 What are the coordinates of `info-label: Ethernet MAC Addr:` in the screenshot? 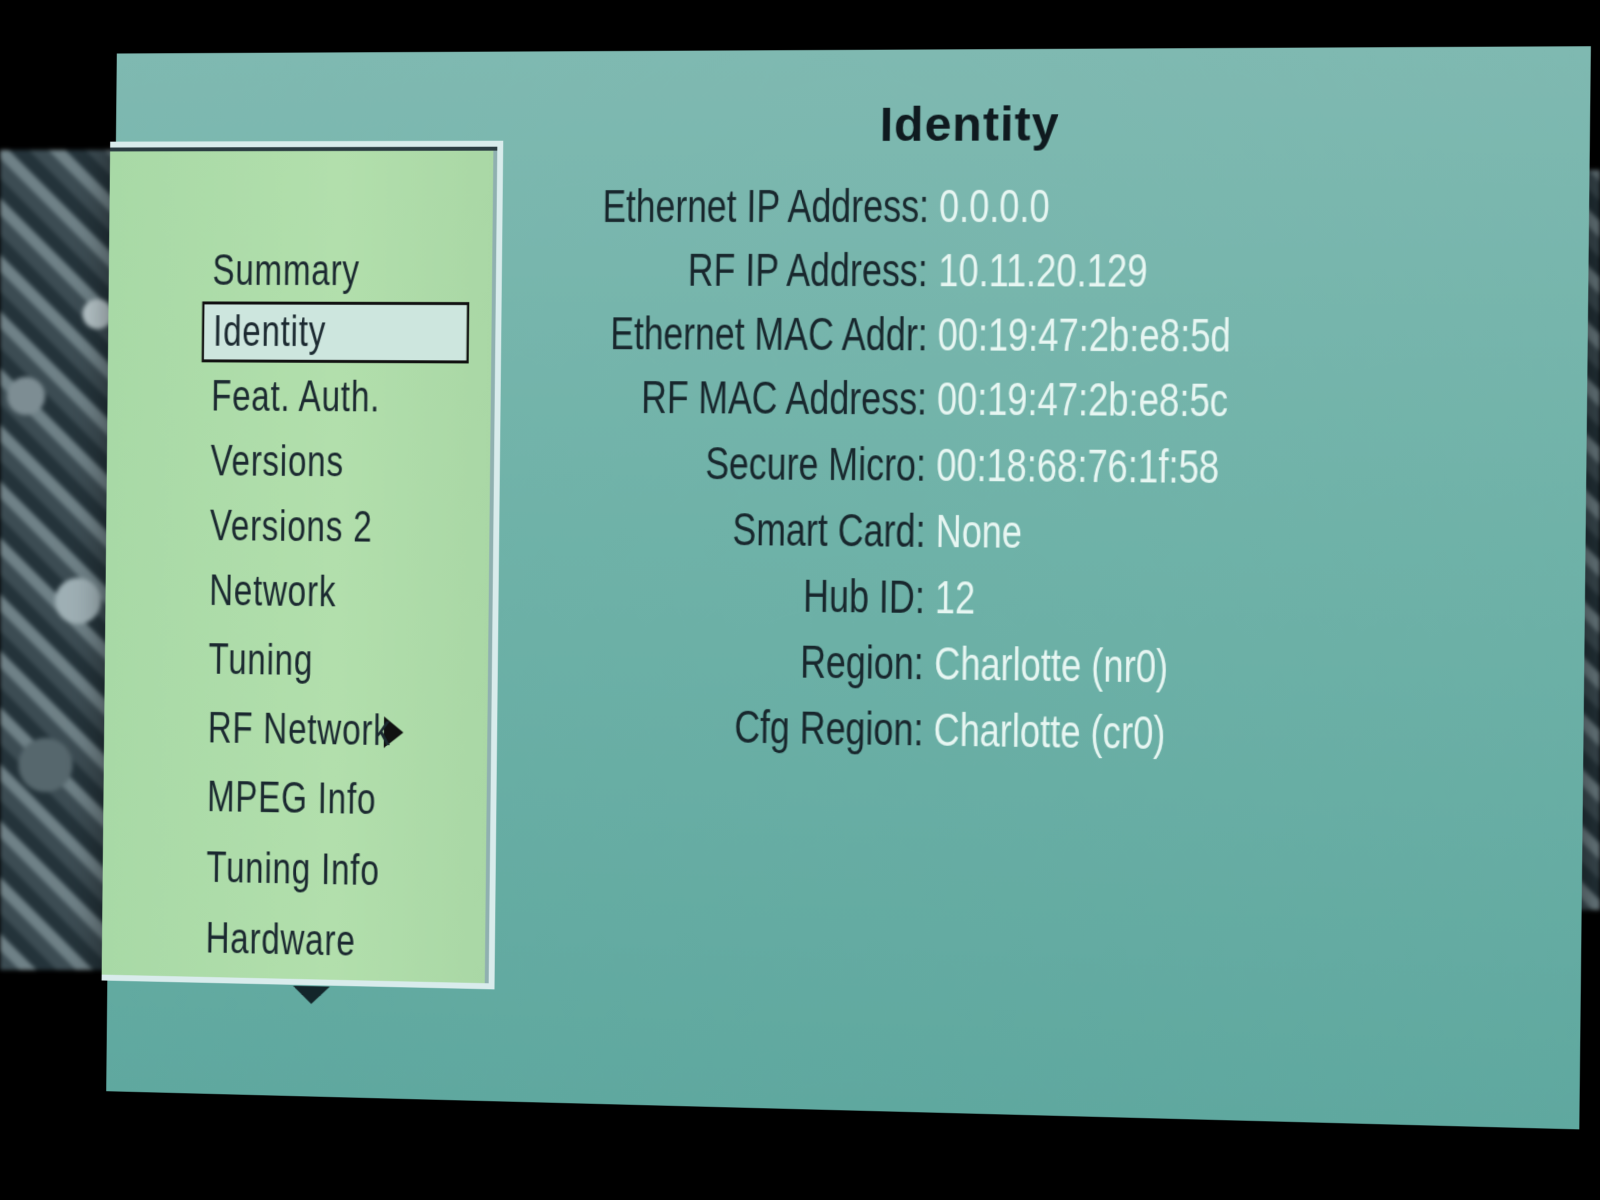 It's located at (769, 333).